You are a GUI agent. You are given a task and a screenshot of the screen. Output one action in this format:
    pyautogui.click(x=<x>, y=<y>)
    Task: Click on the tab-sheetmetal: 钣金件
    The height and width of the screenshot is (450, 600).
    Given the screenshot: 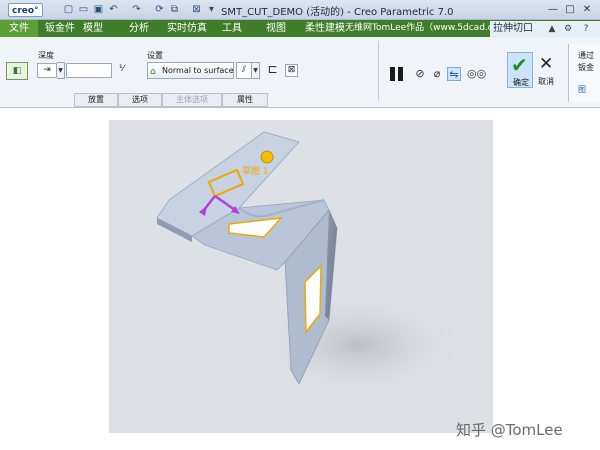 What is the action you would take?
    pyautogui.click(x=60, y=28)
    